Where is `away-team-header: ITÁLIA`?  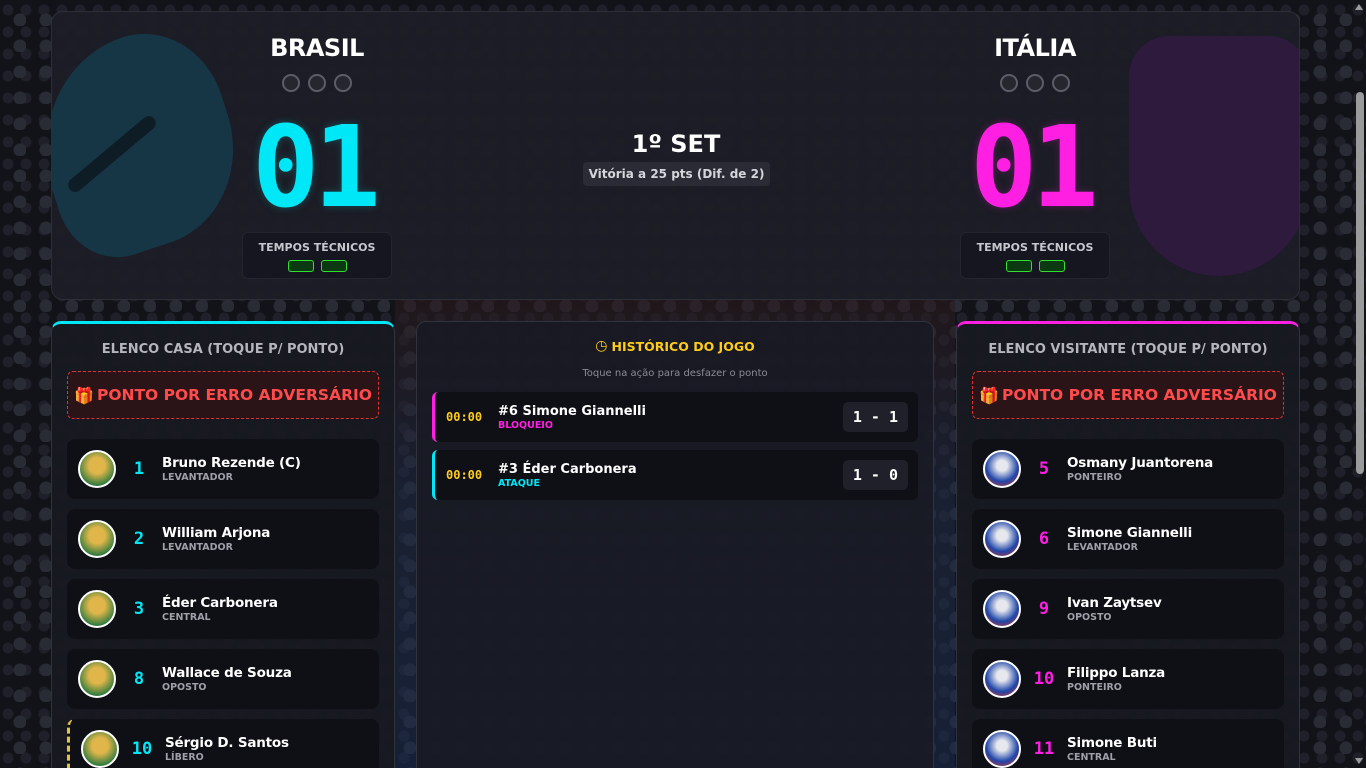 away-team-header: ITÁLIA is located at coordinates (1035, 63).